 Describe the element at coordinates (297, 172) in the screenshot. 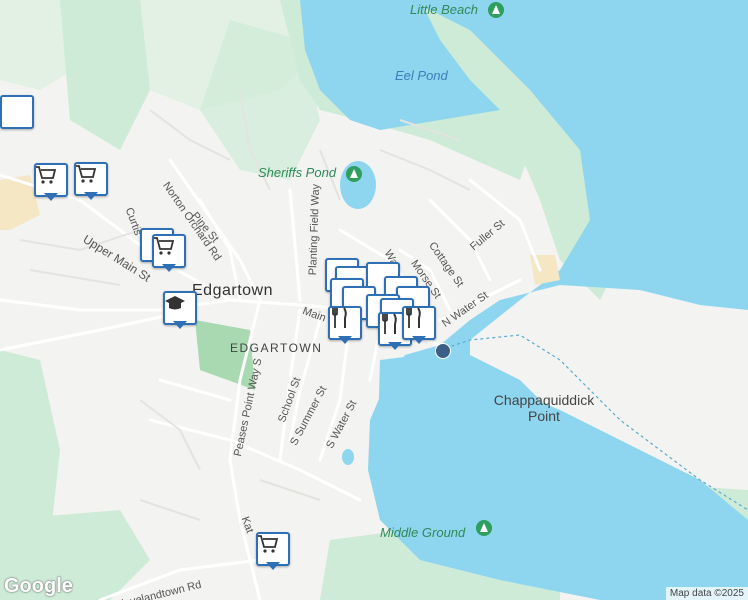

I see `sheriffs-pond-label: Sheriffs Pond` at that location.